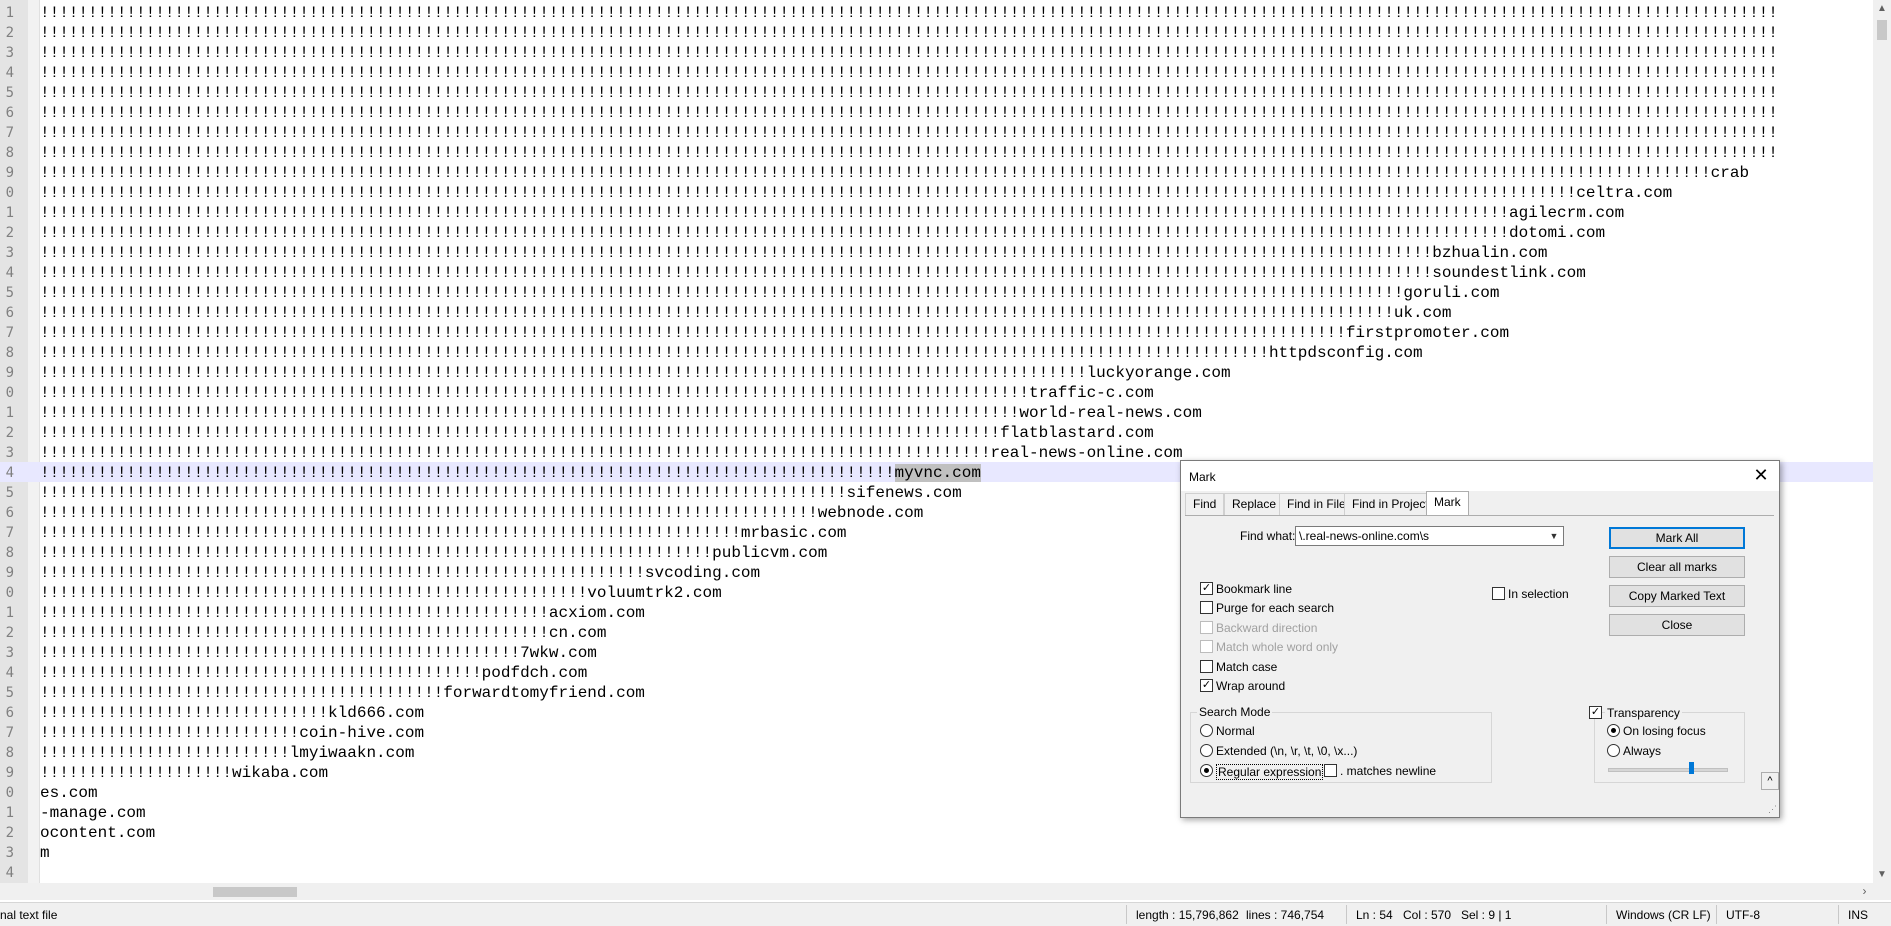  What do you see at coordinates (1595, 712) in the screenshot?
I see `transparency-checkbox: ✓` at bounding box center [1595, 712].